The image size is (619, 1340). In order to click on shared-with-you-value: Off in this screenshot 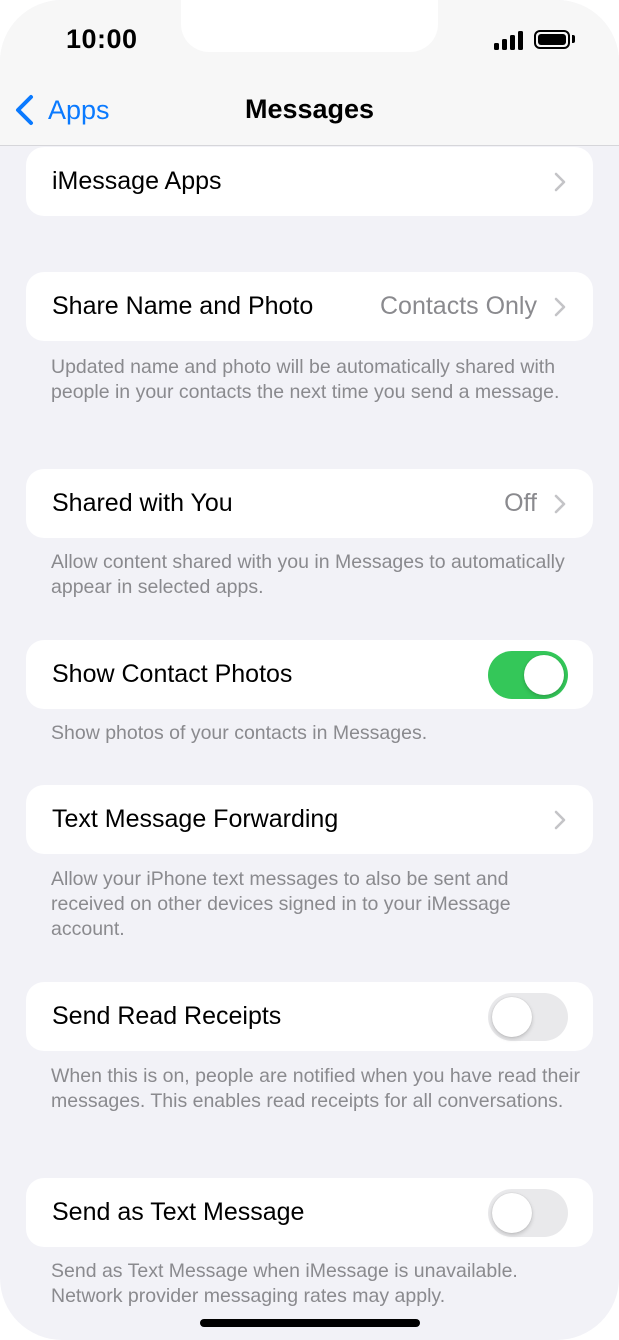, I will do `click(520, 503)`.